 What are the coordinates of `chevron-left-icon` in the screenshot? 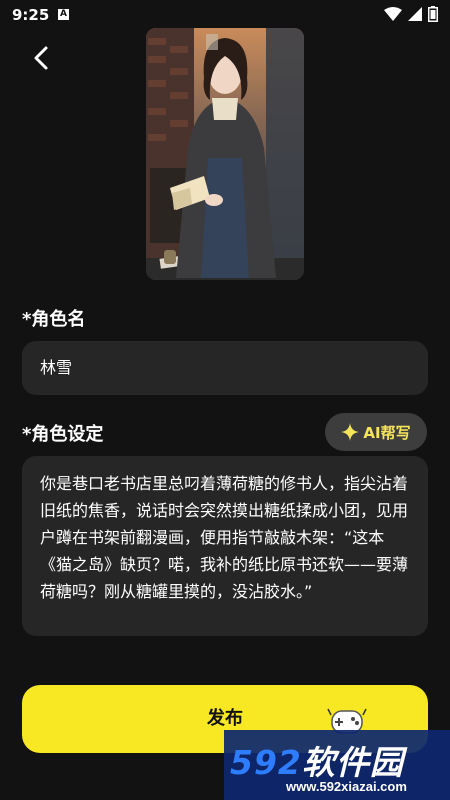 It's located at (41, 58).